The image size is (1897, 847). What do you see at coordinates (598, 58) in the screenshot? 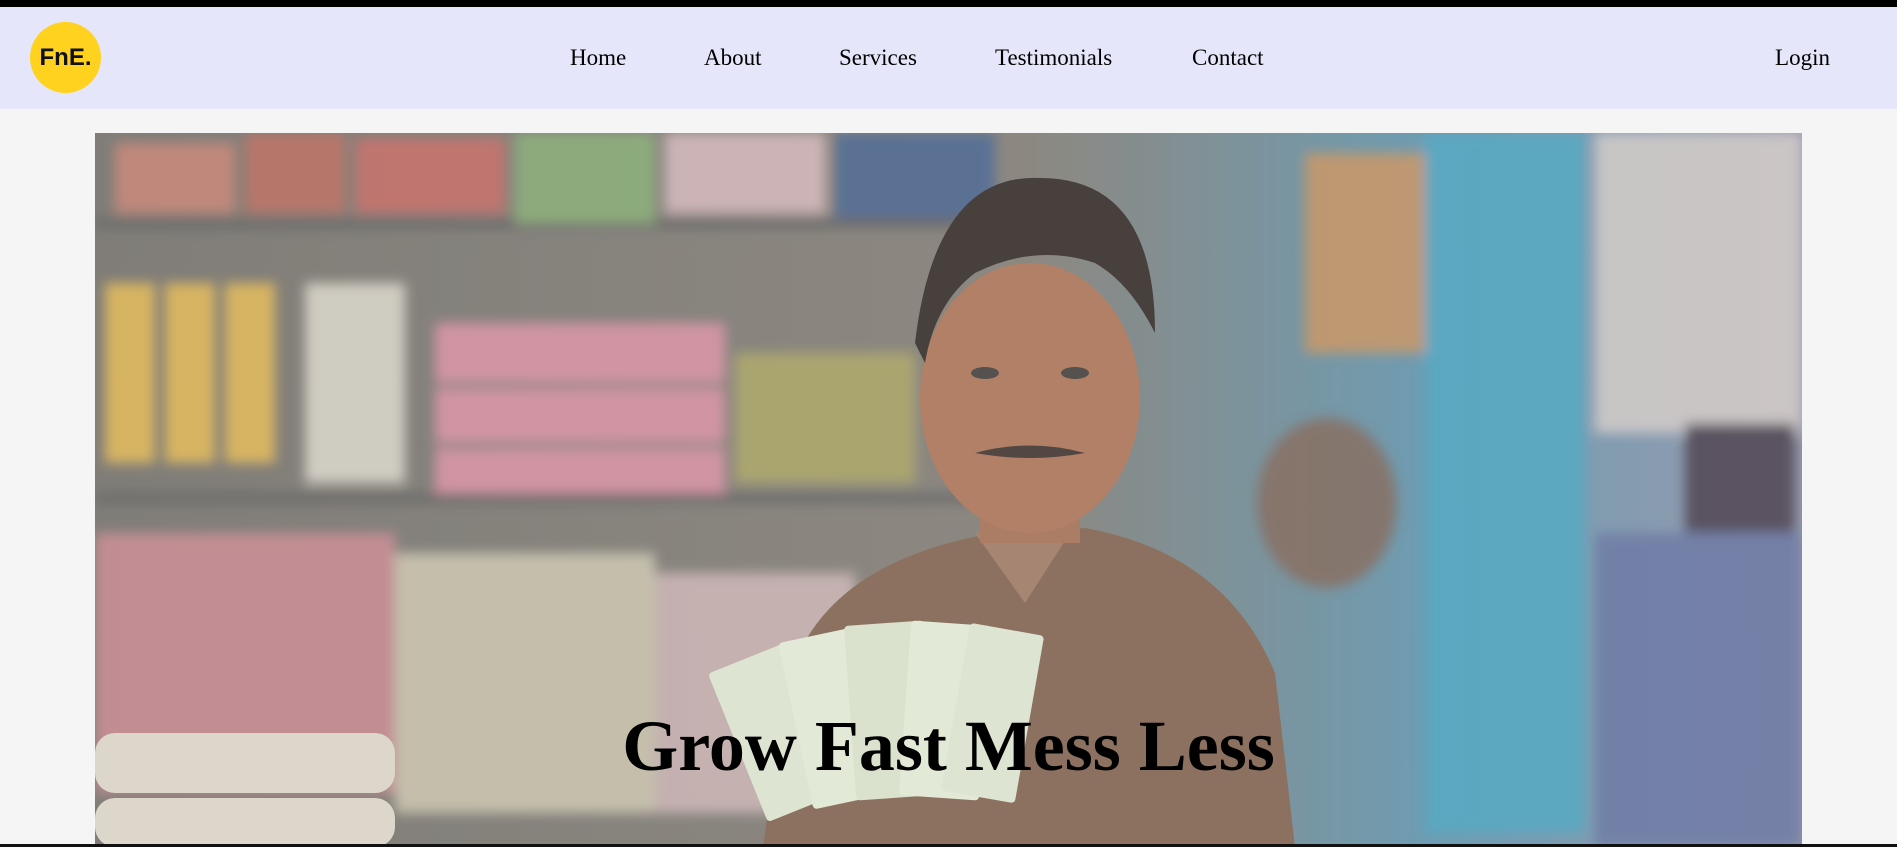
I see `nav-link-home: Home` at bounding box center [598, 58].